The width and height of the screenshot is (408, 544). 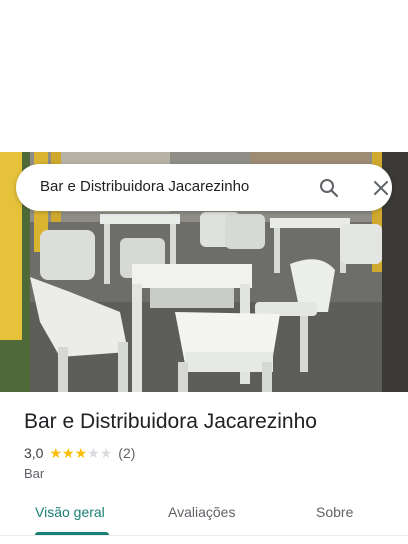 I want to click on tab-divider, so click(x=204, y=535).